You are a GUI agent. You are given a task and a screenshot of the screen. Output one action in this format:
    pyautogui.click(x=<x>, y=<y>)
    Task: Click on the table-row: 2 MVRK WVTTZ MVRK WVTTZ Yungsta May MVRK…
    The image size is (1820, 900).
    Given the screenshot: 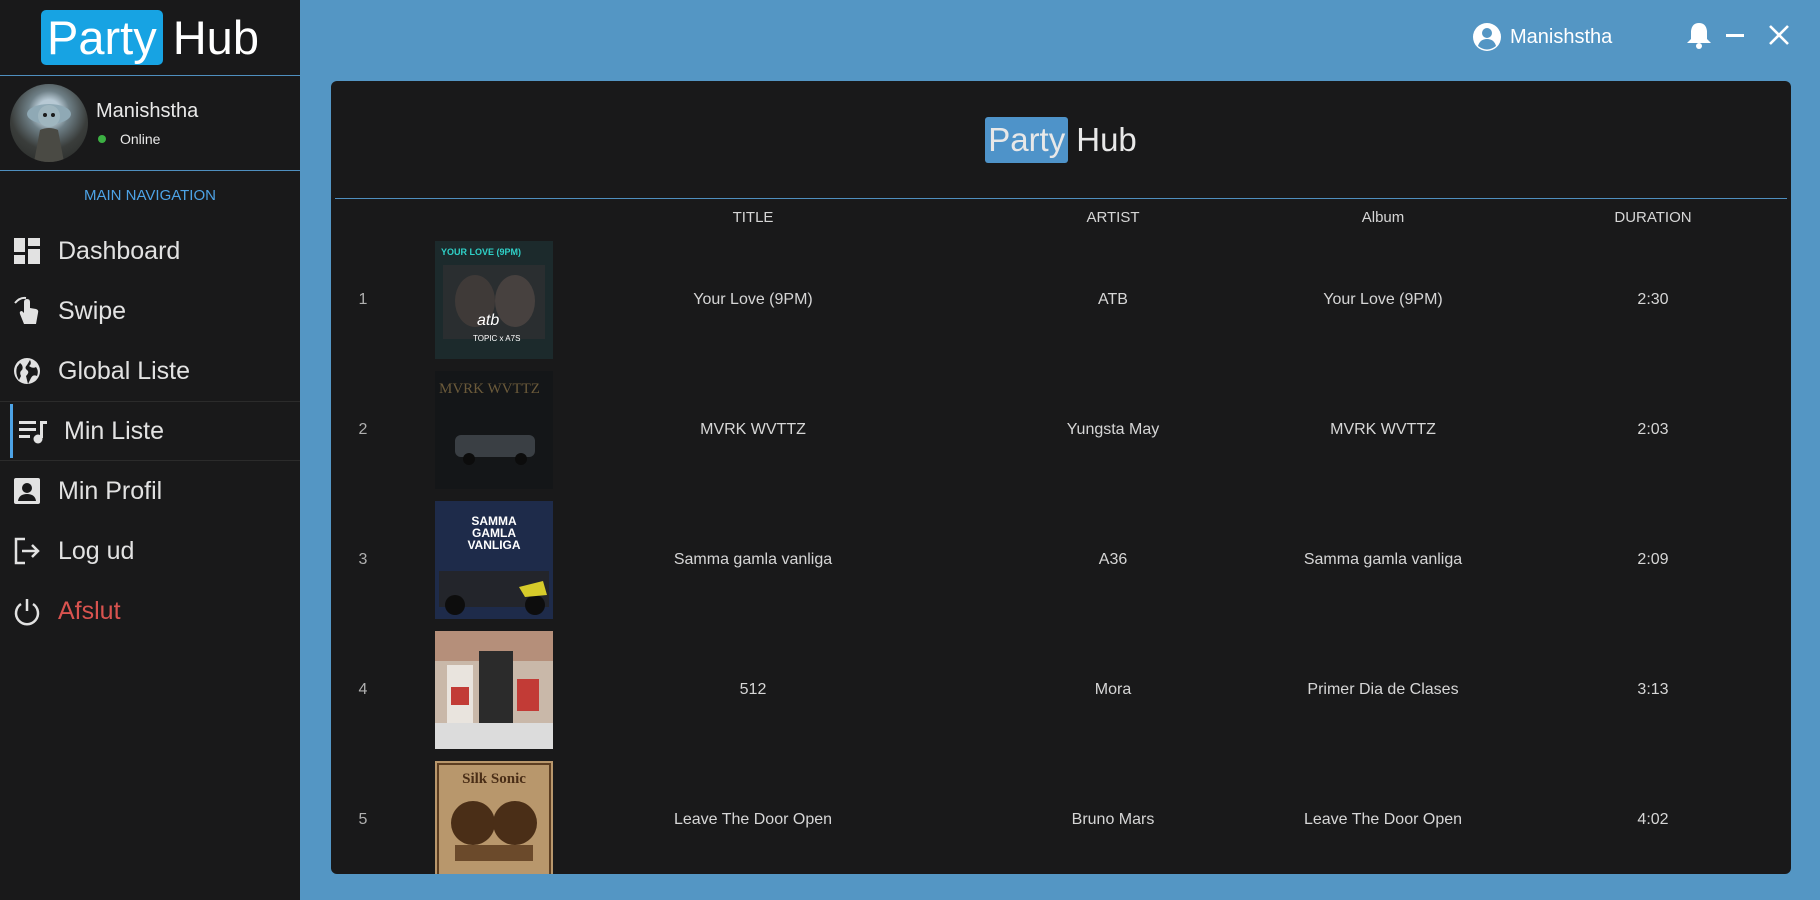 What is the action you would take?
    pyautogui.click(x=1061, y=430)
    